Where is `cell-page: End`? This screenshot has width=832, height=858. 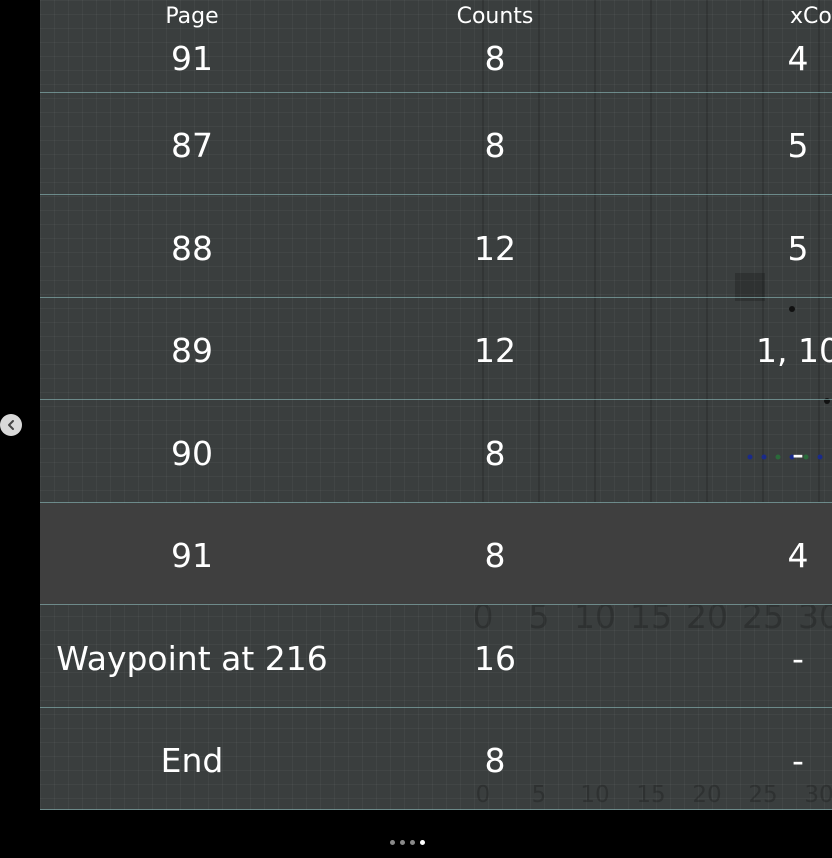 cell-page: End is located at coordinates (192, 760).